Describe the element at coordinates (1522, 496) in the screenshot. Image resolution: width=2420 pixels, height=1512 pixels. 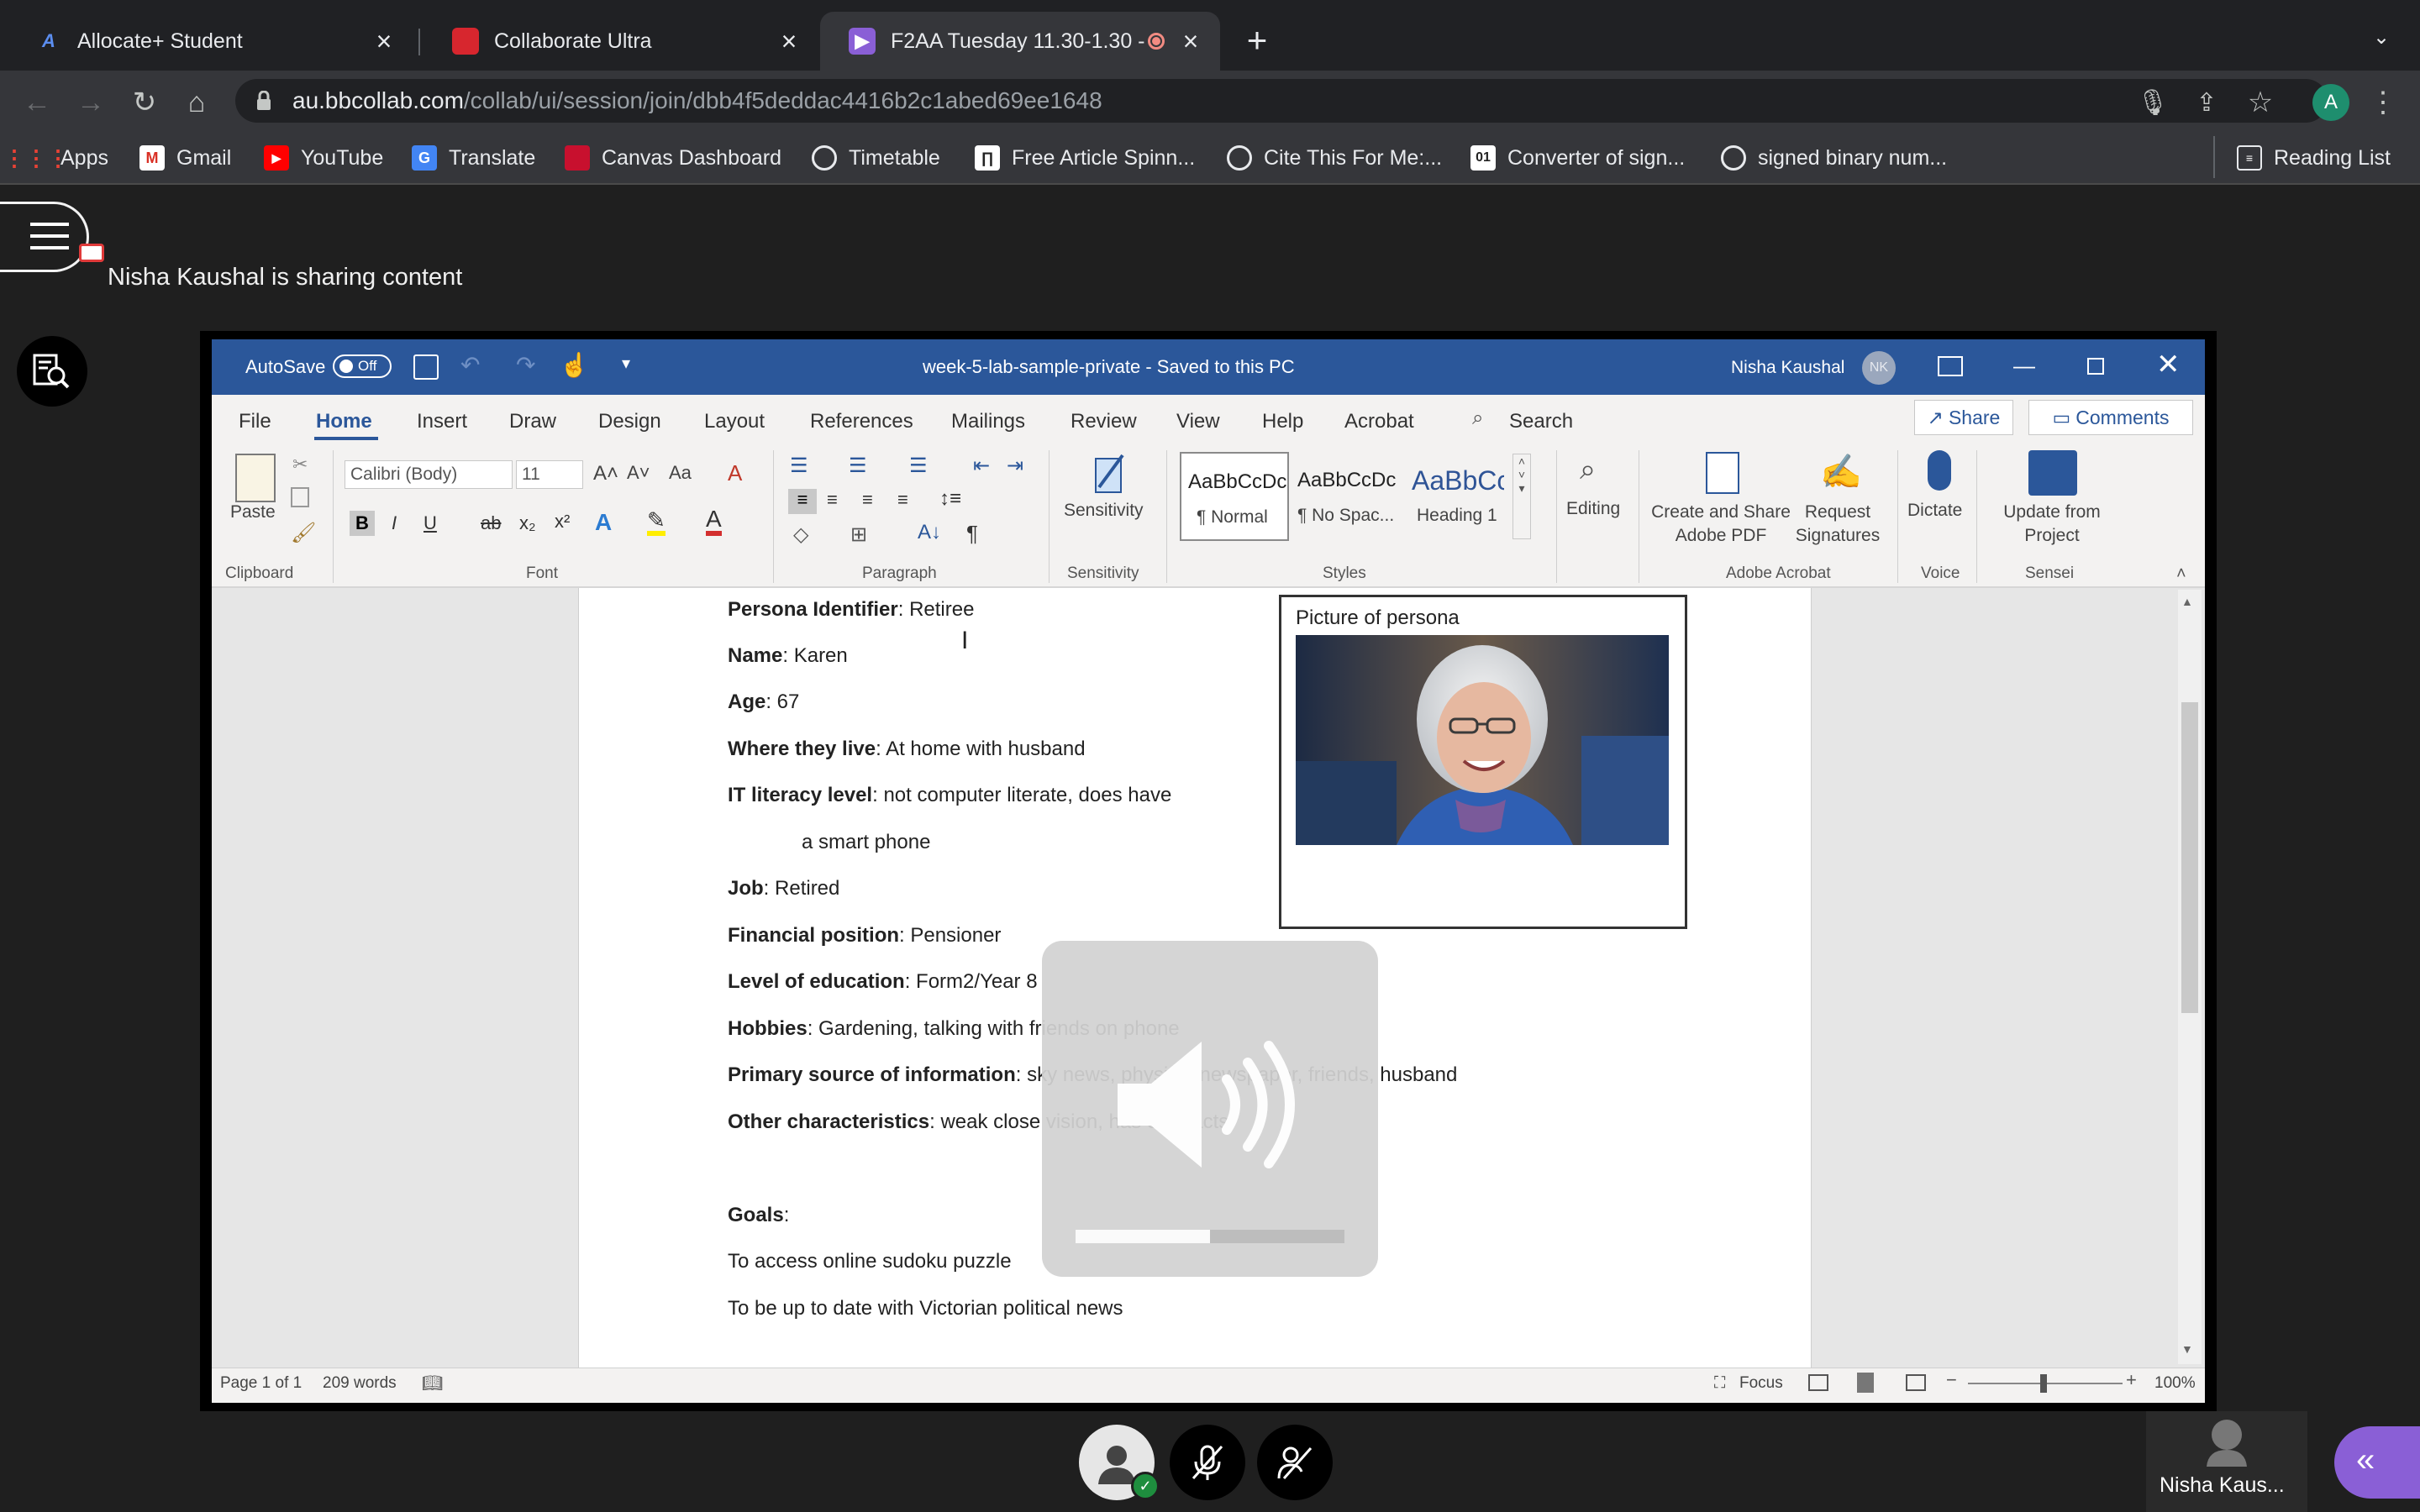
I see `styles-gallery-scroll: ˄ ˅ ▾` at that location.